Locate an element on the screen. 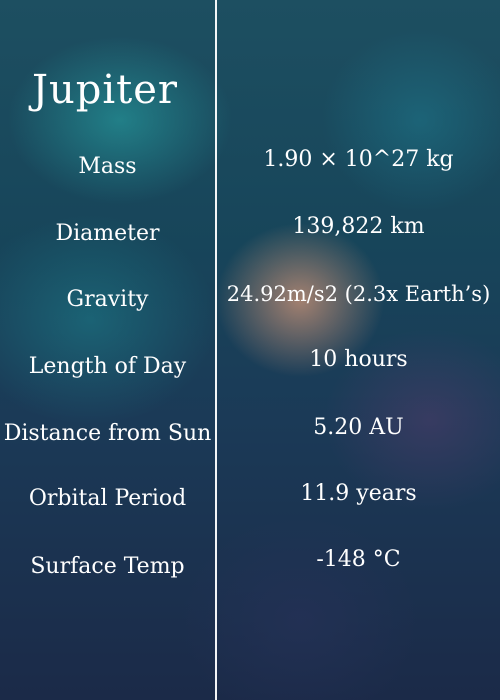 The image size is (500, 700). fact-label-diameter: Diameter is located at coordinates (107, 233).